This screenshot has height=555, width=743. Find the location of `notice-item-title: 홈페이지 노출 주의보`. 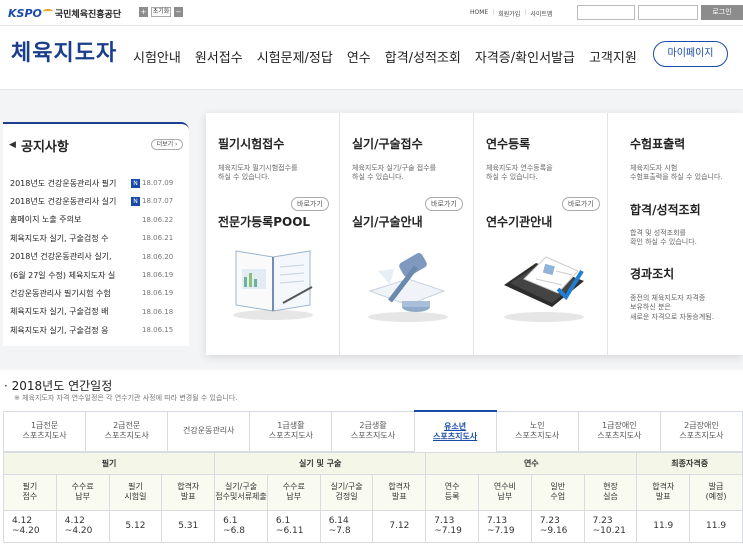

notice-item-title: 홈페이지 노출 주의보 is located at coordinates (46, 220).